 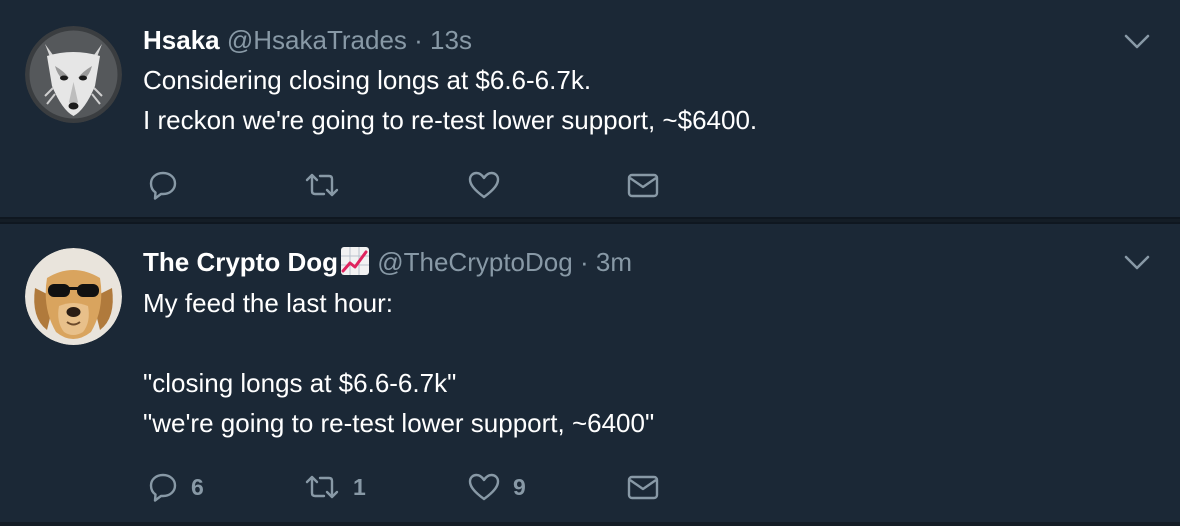 I want to click on tweet-header: The Crypto Dog @TheCryptoDog · 3m, so click(x=387, y=262).